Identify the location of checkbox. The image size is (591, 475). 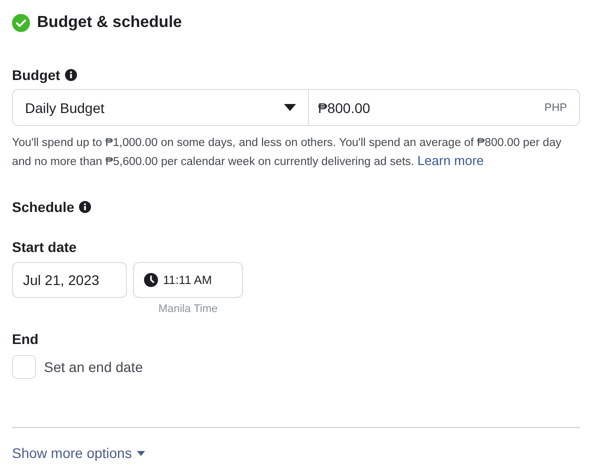
(24, 367).